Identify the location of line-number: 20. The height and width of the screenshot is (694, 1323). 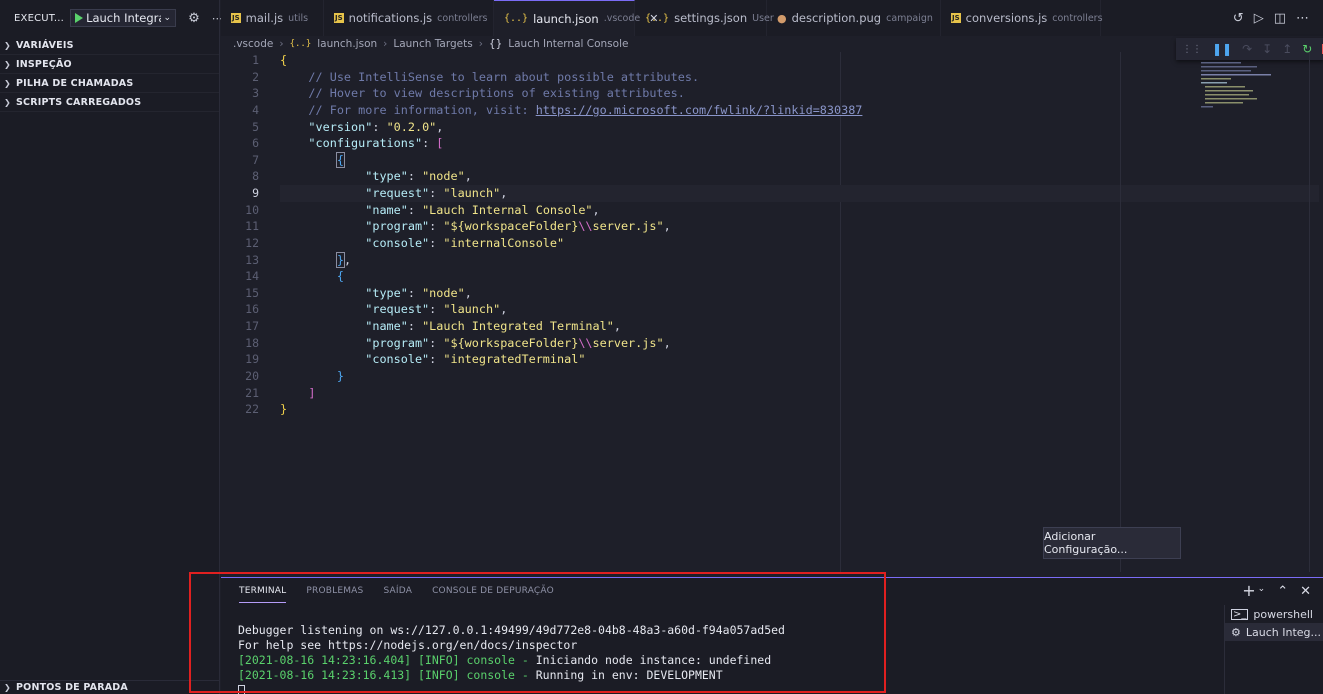
(252, 375).